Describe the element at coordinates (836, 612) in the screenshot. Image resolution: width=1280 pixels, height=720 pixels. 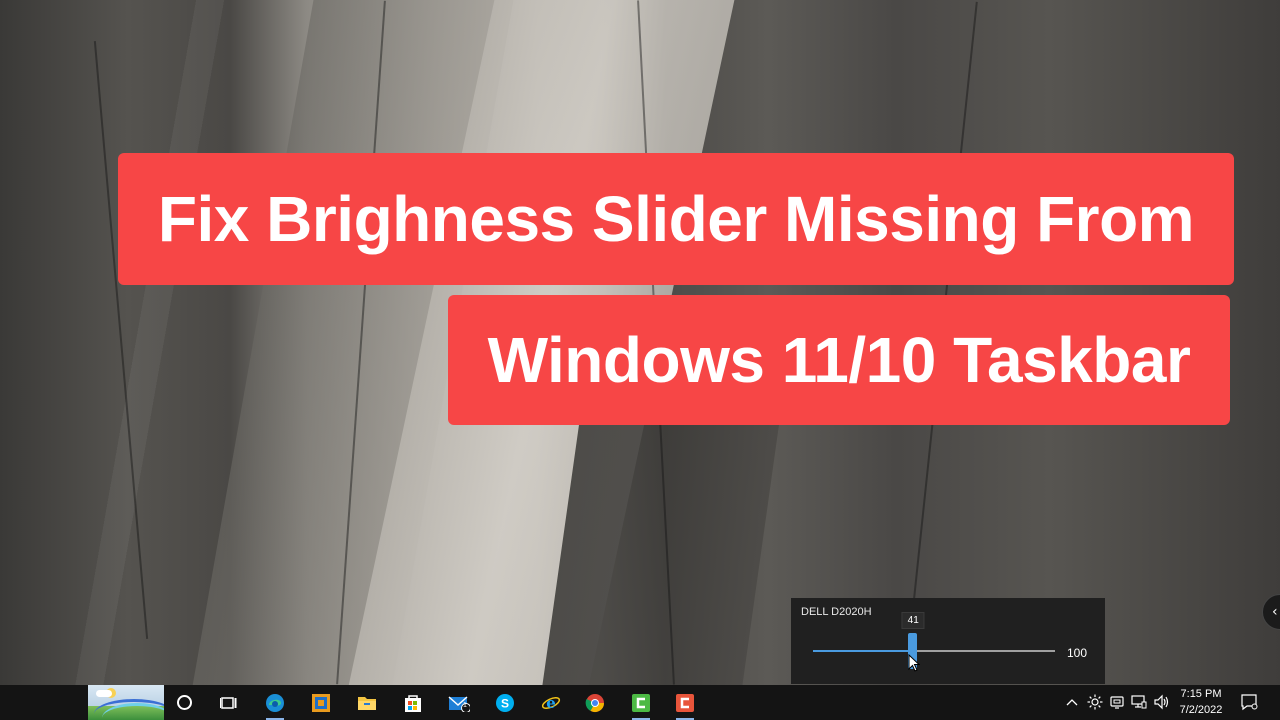
I see `monitor-name: DELL D2020H` at that location.